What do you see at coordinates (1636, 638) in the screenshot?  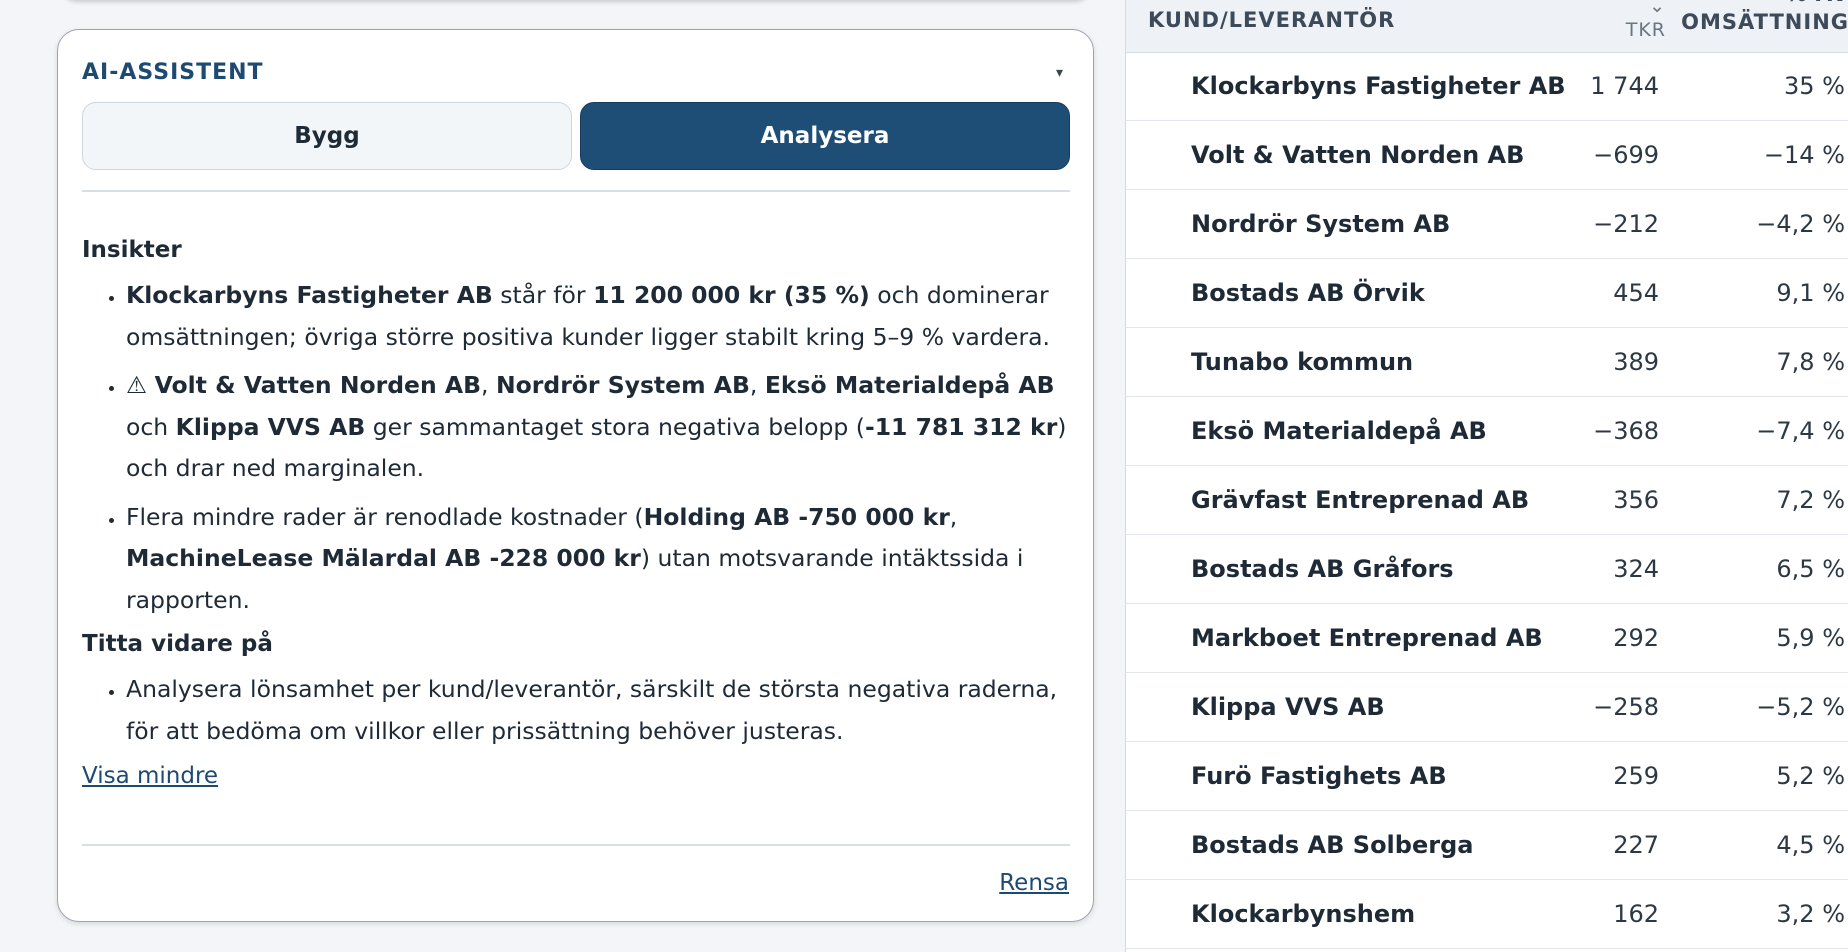 I see `cell-tkr: 292` at bounding box center [1636, 638].